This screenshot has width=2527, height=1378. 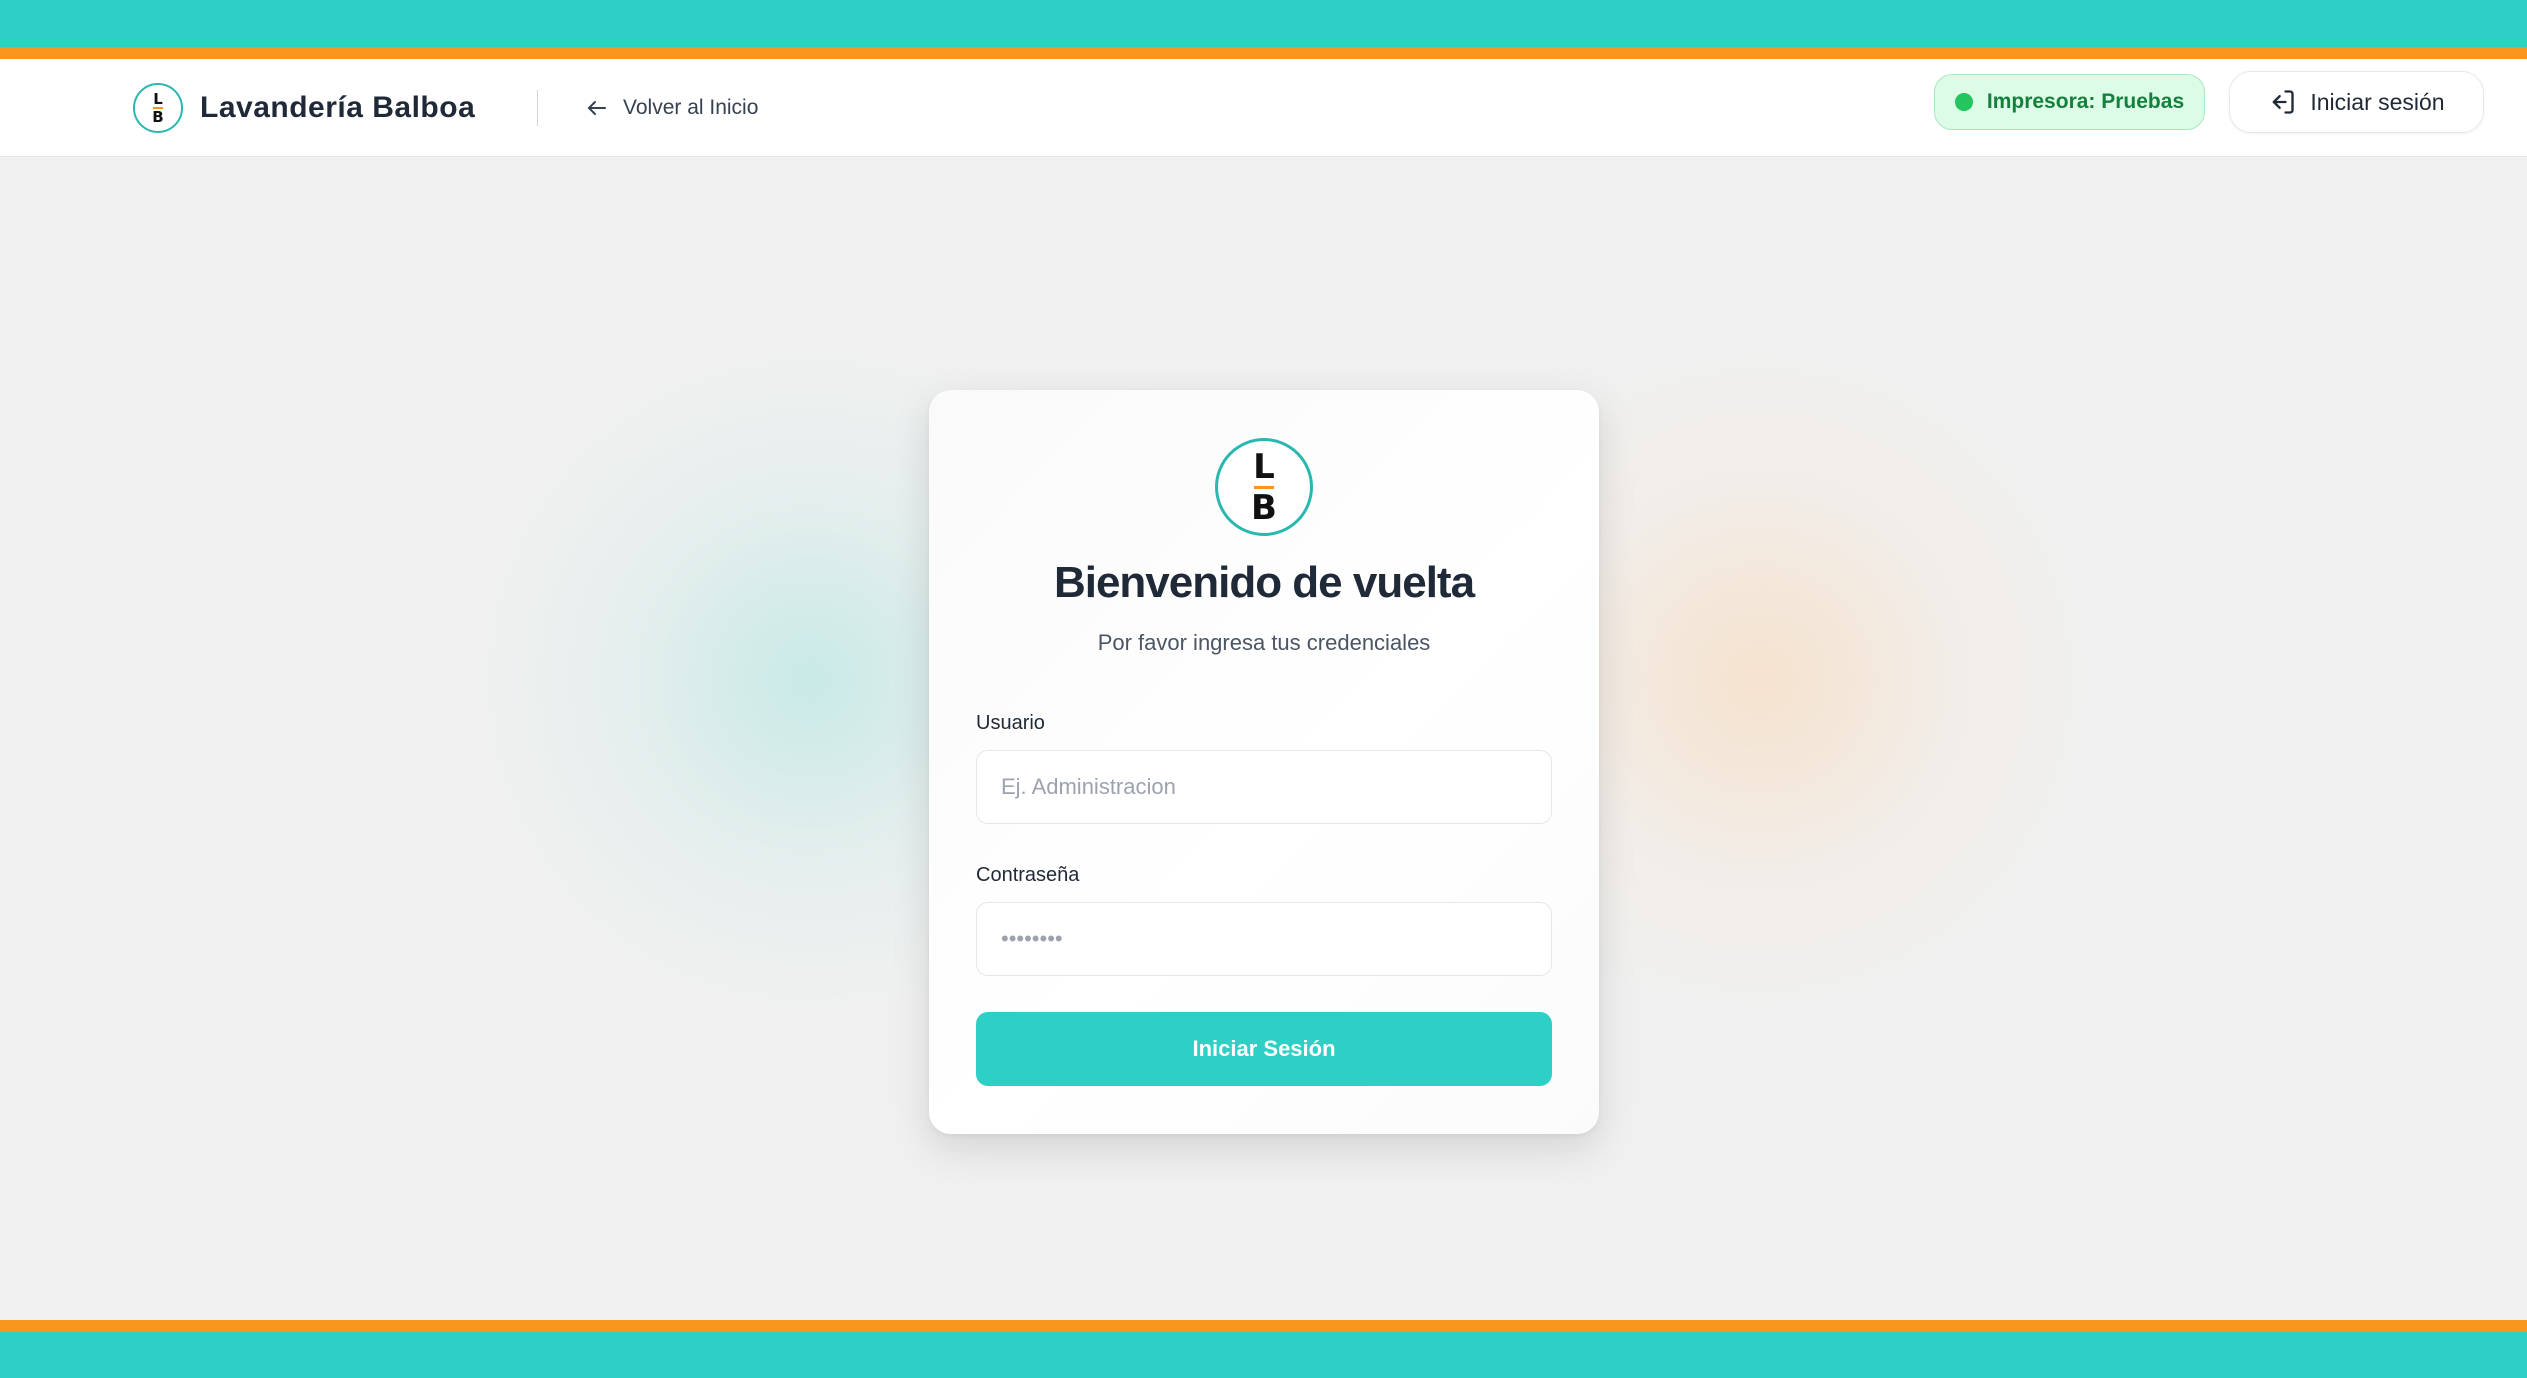 I want to click on printer-status-badge: Impresora: Pruebas, so click(x=2069, y=102).